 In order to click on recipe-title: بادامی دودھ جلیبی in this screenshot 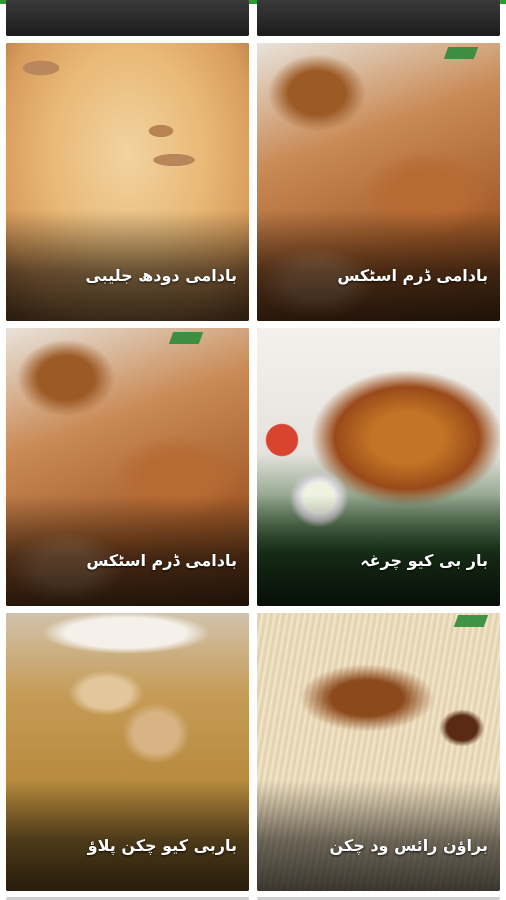, I will do `click(161, 275)`.